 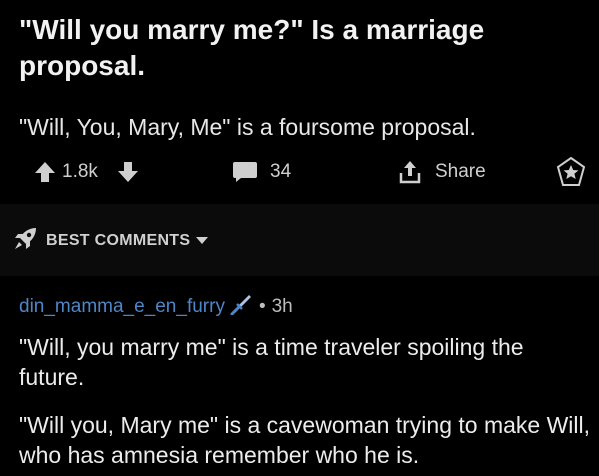 What do you see at coordinates (45, 172) in the screenshot?
I see `arrow-up-icon` at bounding box center [45, 172].